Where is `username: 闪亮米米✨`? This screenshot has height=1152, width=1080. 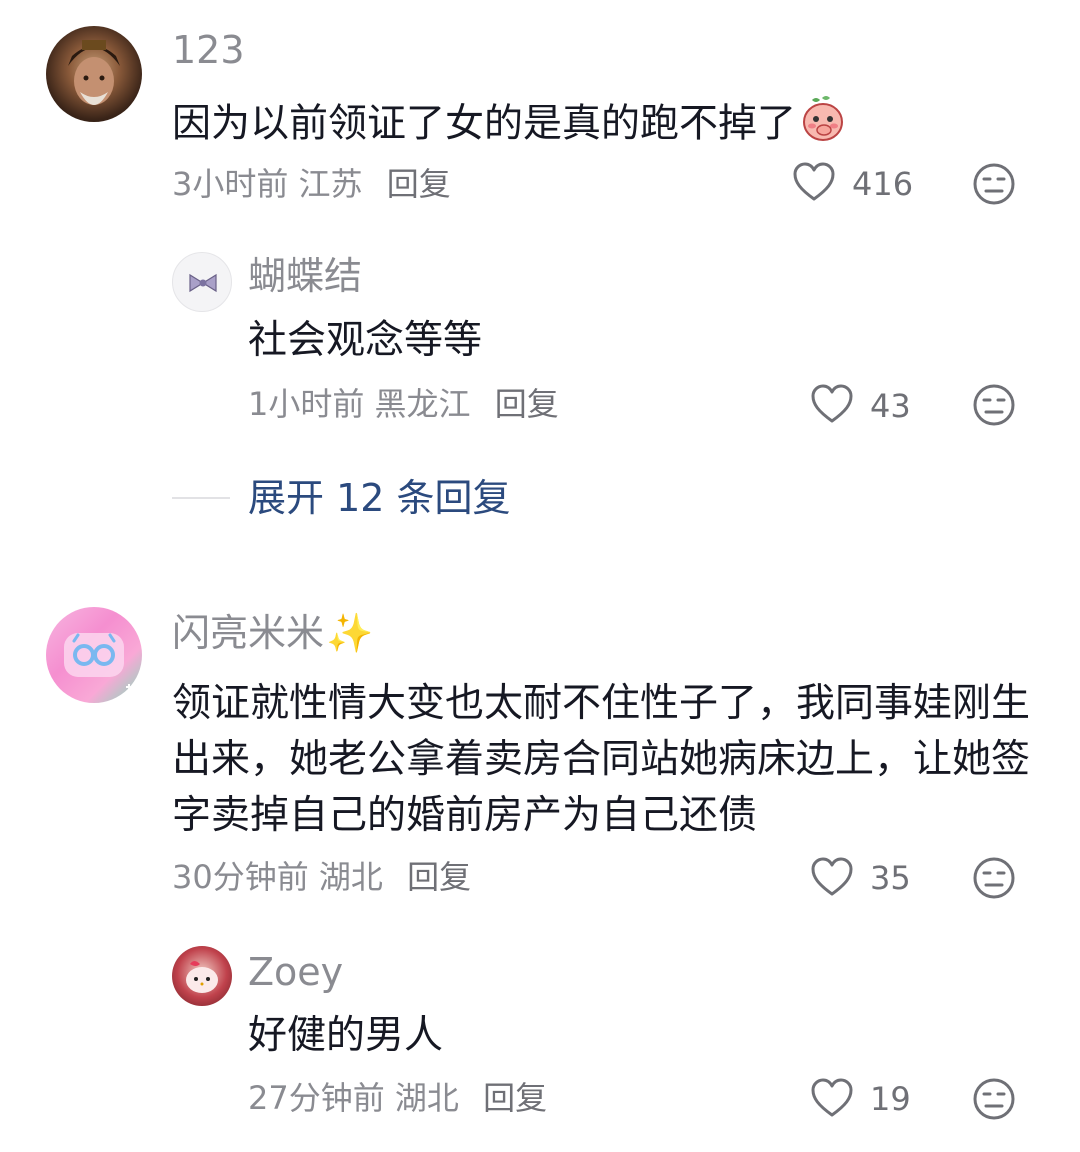
username: 闪亮米米✨ is located at coordinates (272, 633).